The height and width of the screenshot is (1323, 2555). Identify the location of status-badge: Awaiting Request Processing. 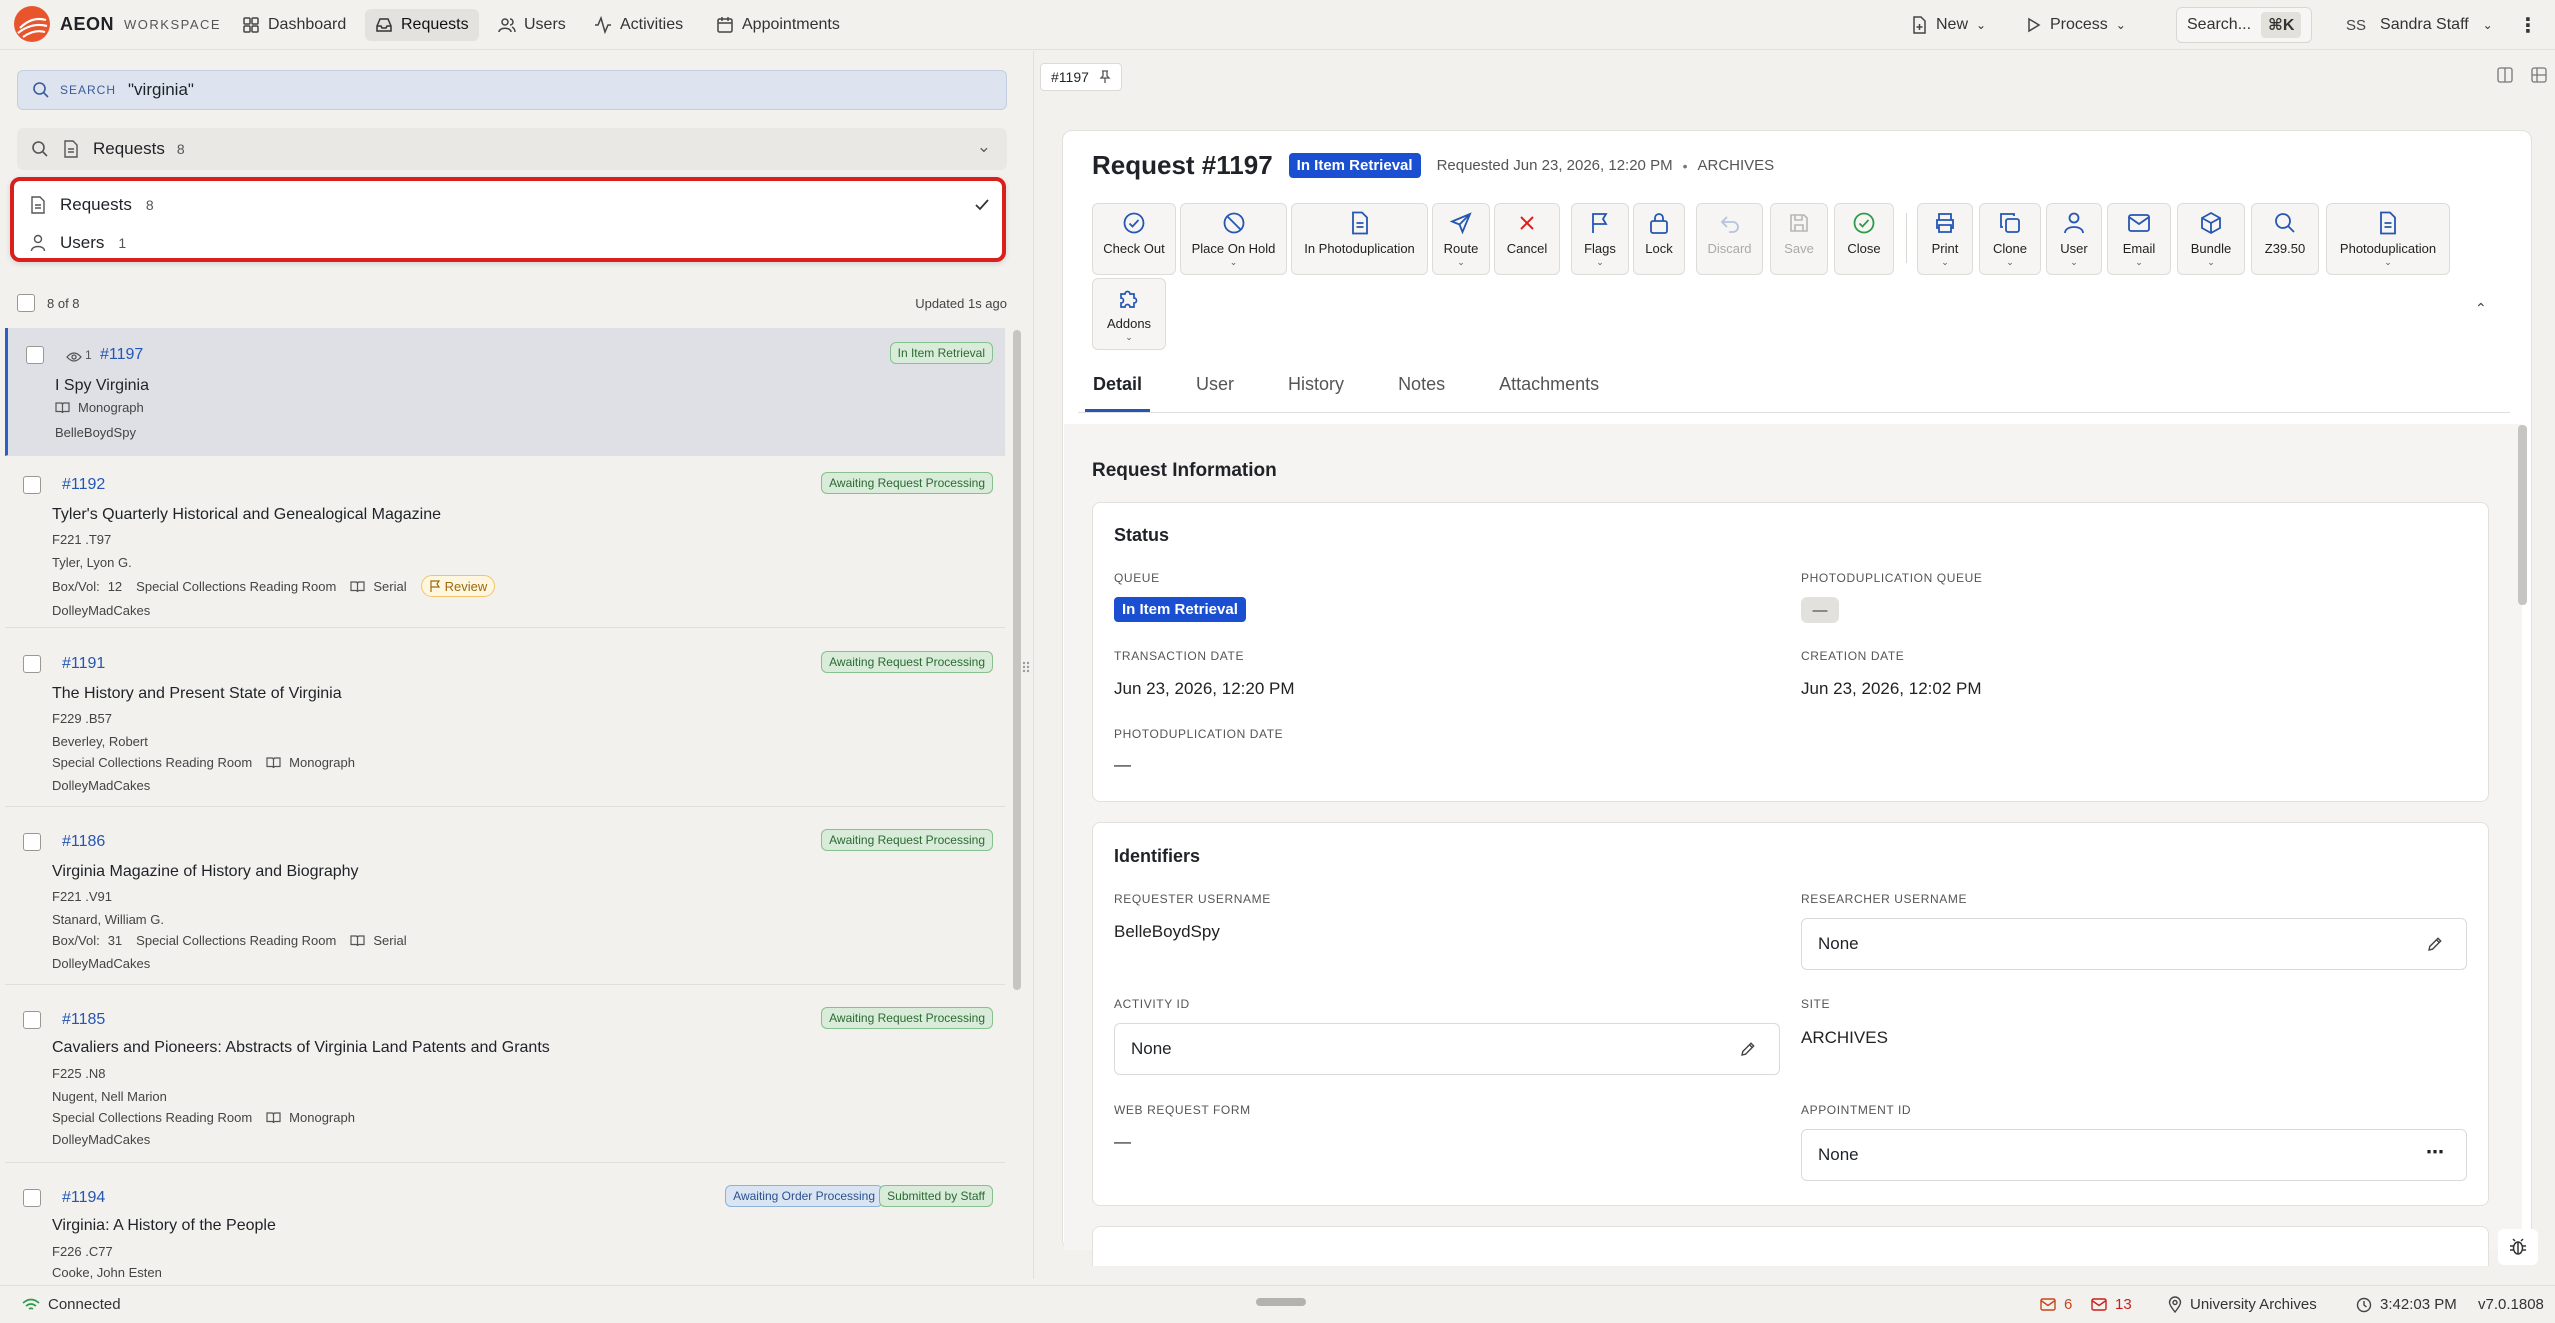
(907, 840).